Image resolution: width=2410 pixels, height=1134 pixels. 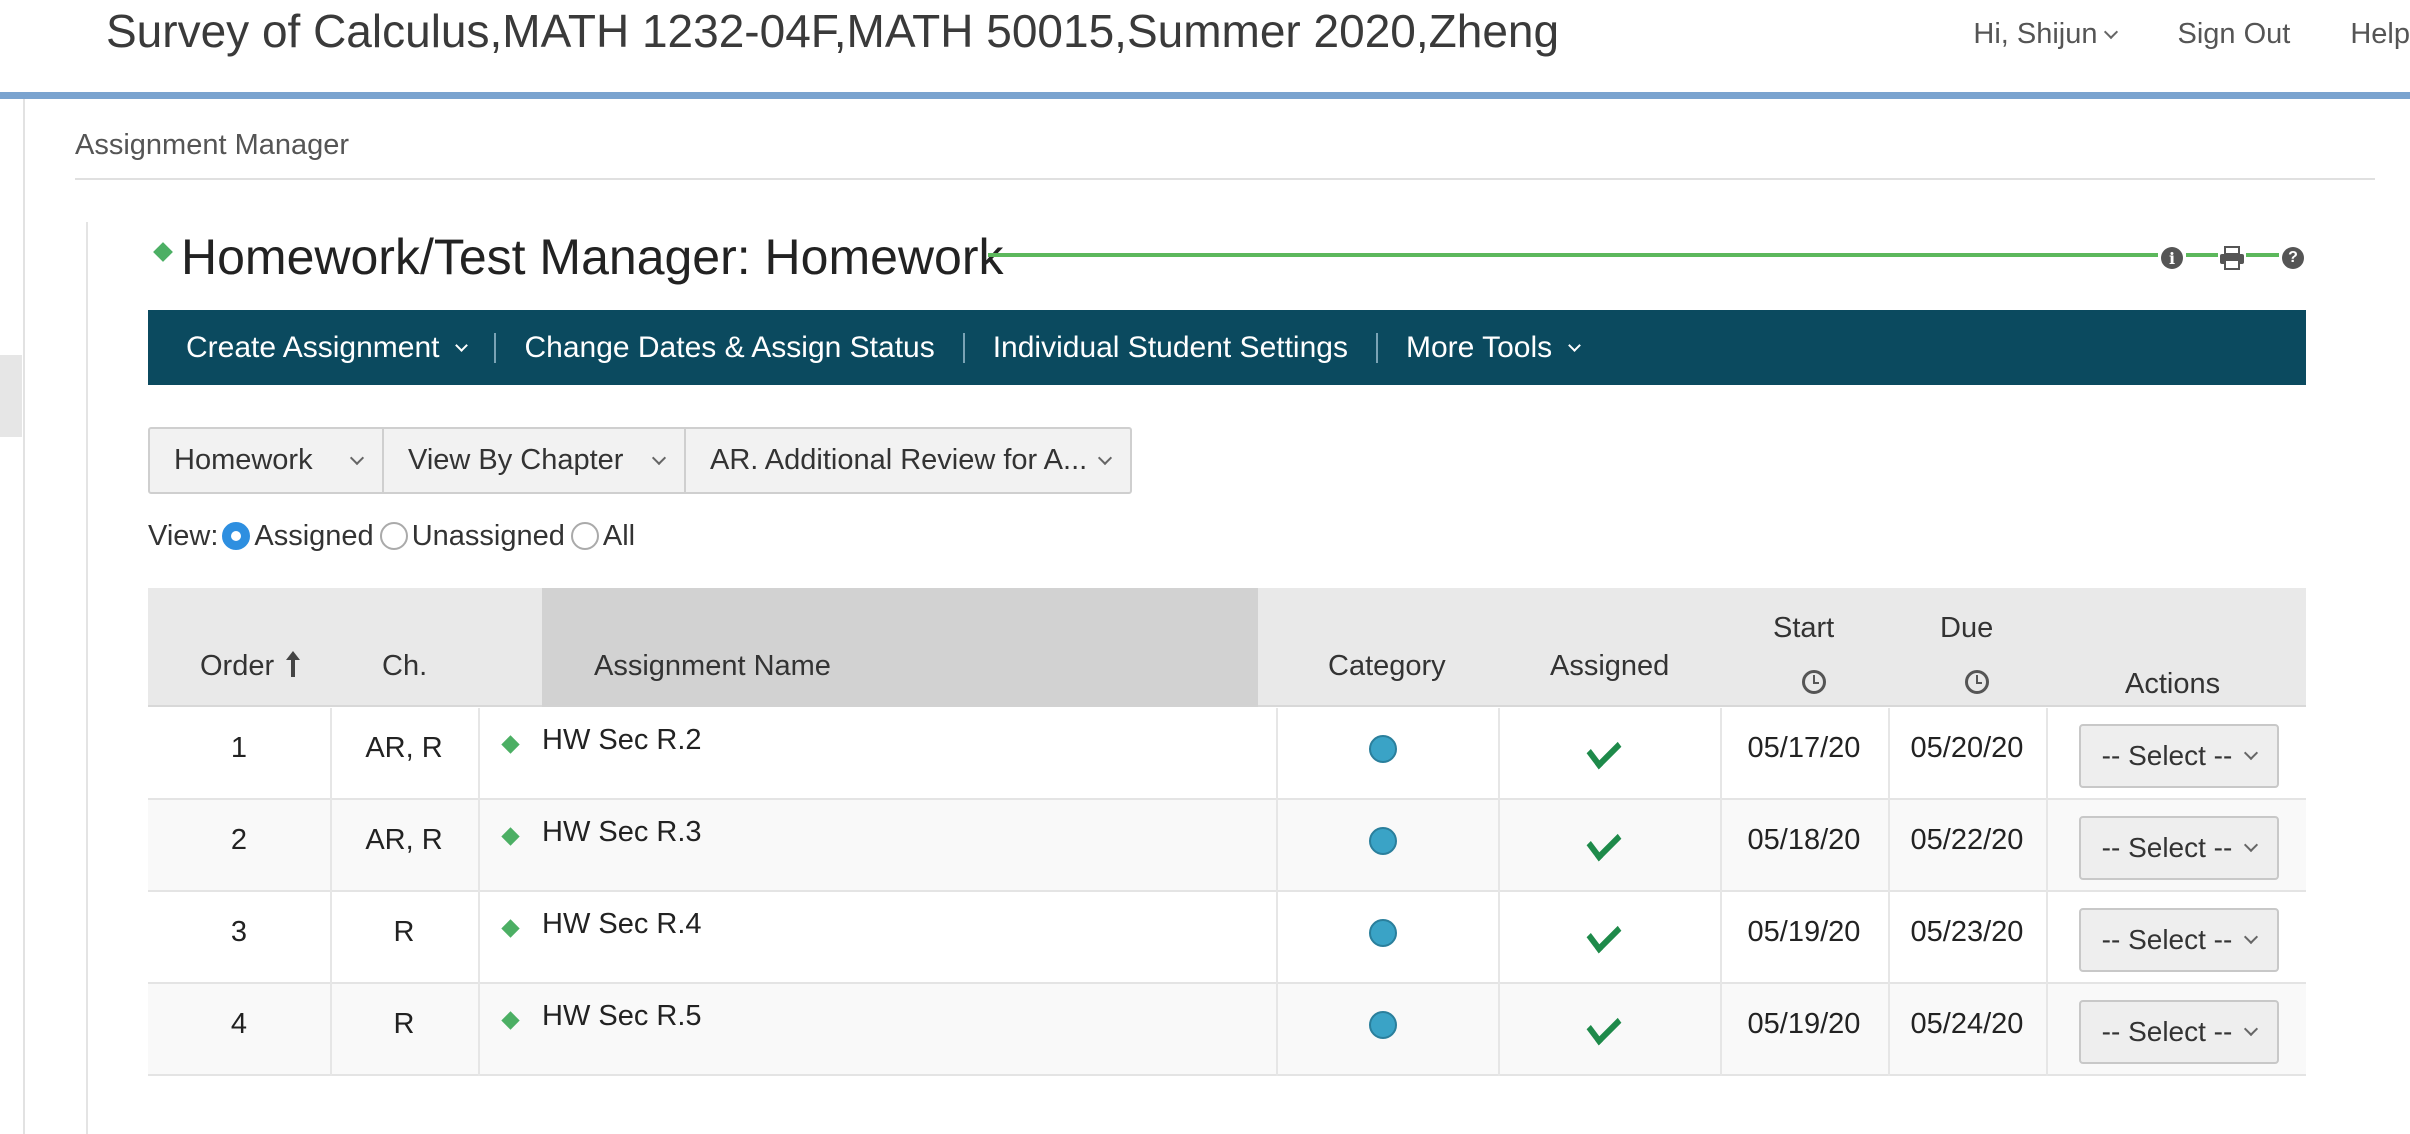 I want to click on column-category: Category, so click(x=1387, y=666).